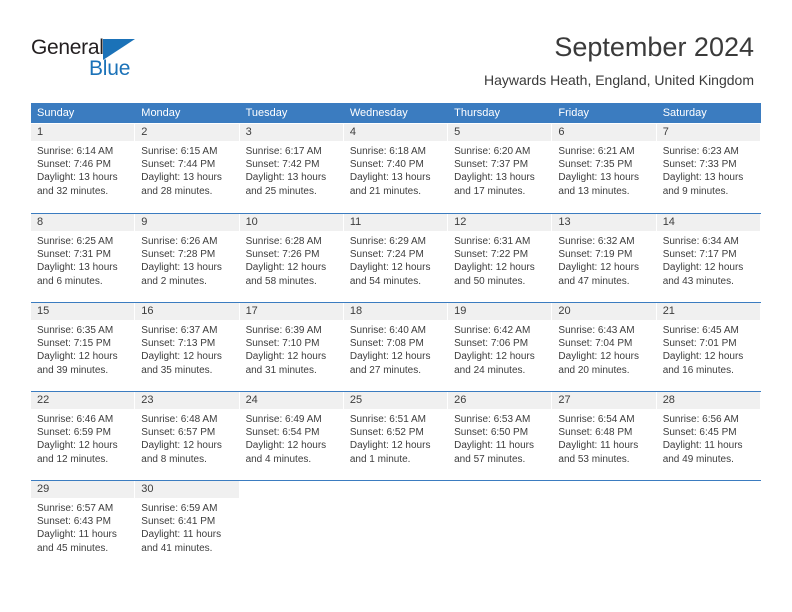 This screenshot has height=612, width=792. What do you see at coordinates (598, 446) in the screenshot?
I see `daylight-text-line1: Daylight: 11 hours` at bounding box center [598, 446].